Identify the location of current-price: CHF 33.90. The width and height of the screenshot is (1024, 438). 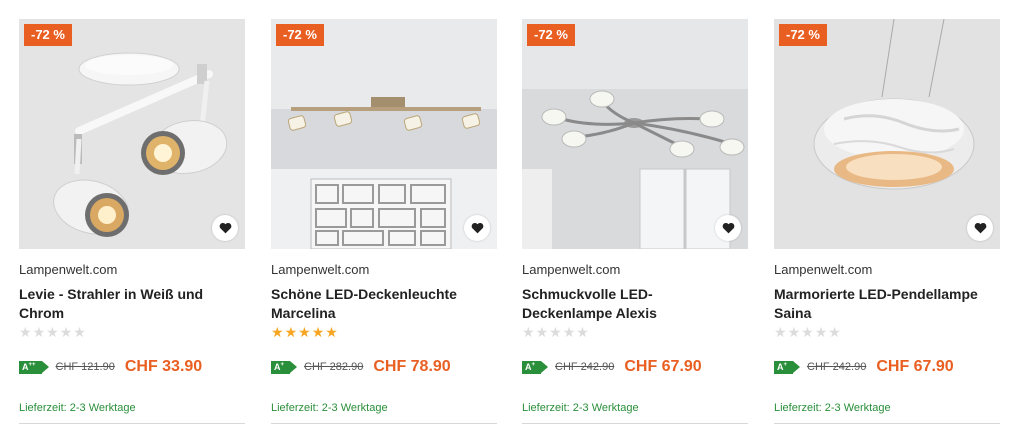
(163, 366).